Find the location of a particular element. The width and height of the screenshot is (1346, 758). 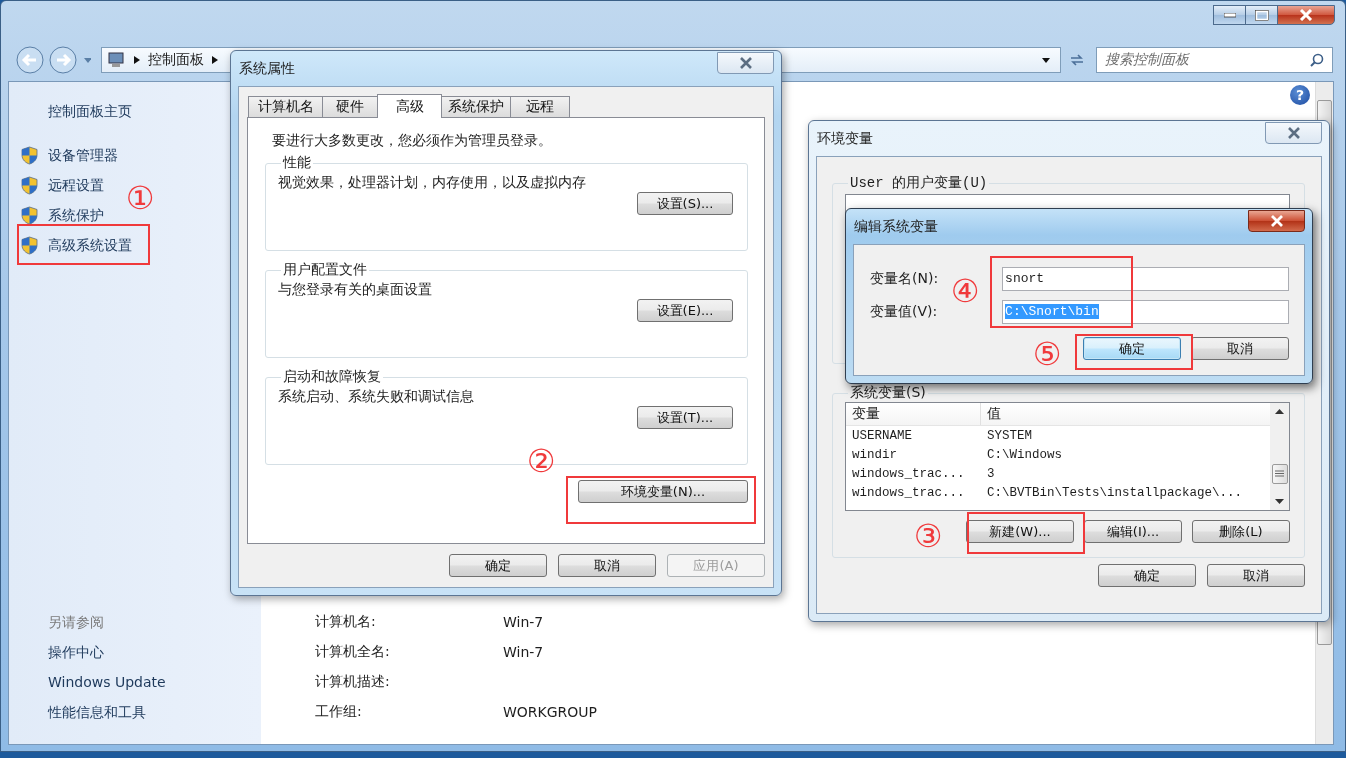

info-value: WORKGROUP is located at coordinates (550, 712).